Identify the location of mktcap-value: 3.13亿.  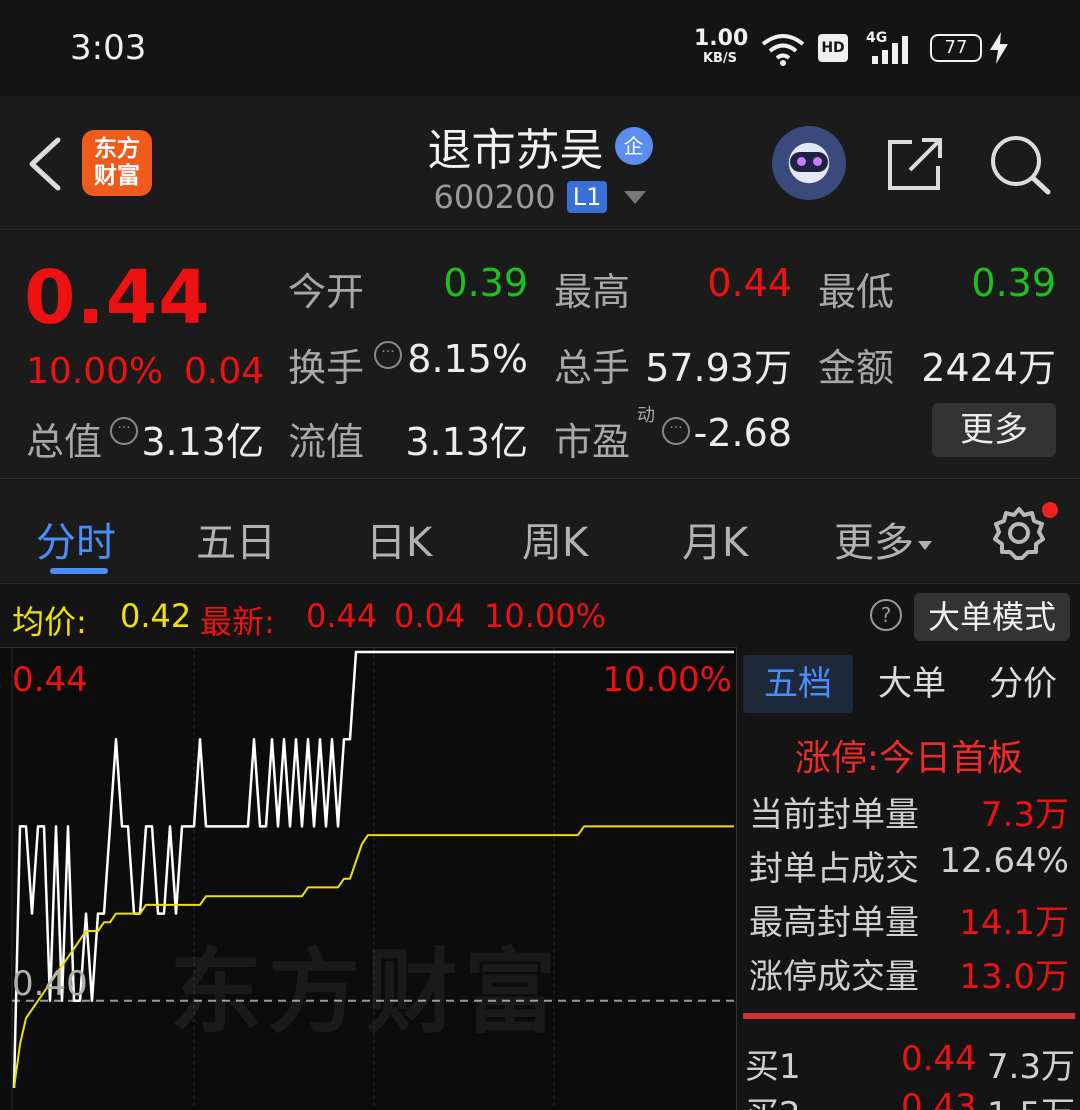
(202, 442).